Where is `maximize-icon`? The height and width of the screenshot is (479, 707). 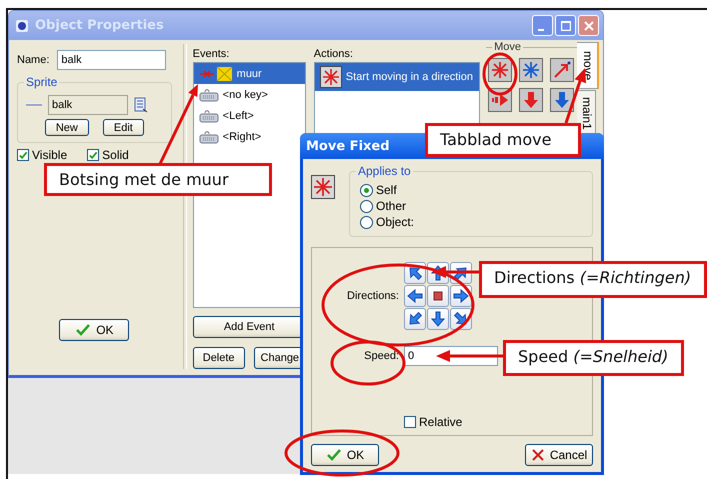
maximize-icon is located at coordinates (565, 25).